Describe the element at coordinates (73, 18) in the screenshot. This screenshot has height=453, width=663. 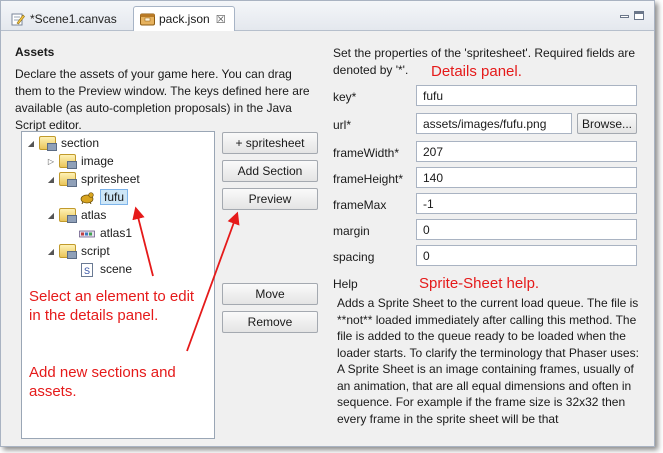
I see `tab-label: *Scene1.canvas` at that location.